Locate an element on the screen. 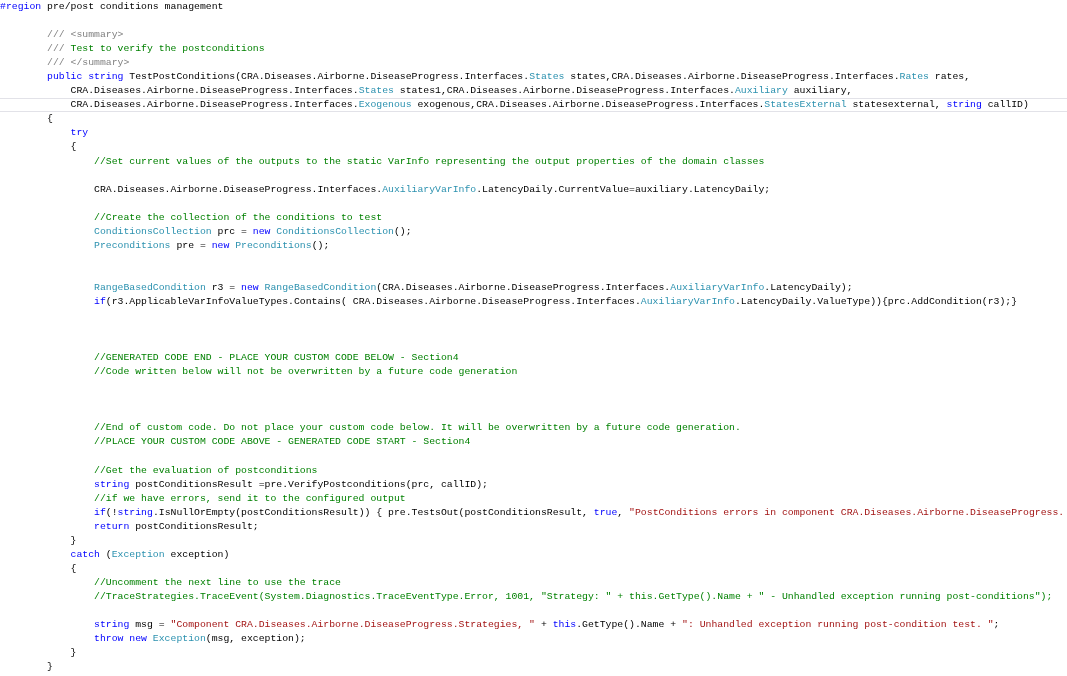 Image resolution: width=1067 pixels, height=676 pixels. code-line: /// </summary> is located at coordinates (88, 63).